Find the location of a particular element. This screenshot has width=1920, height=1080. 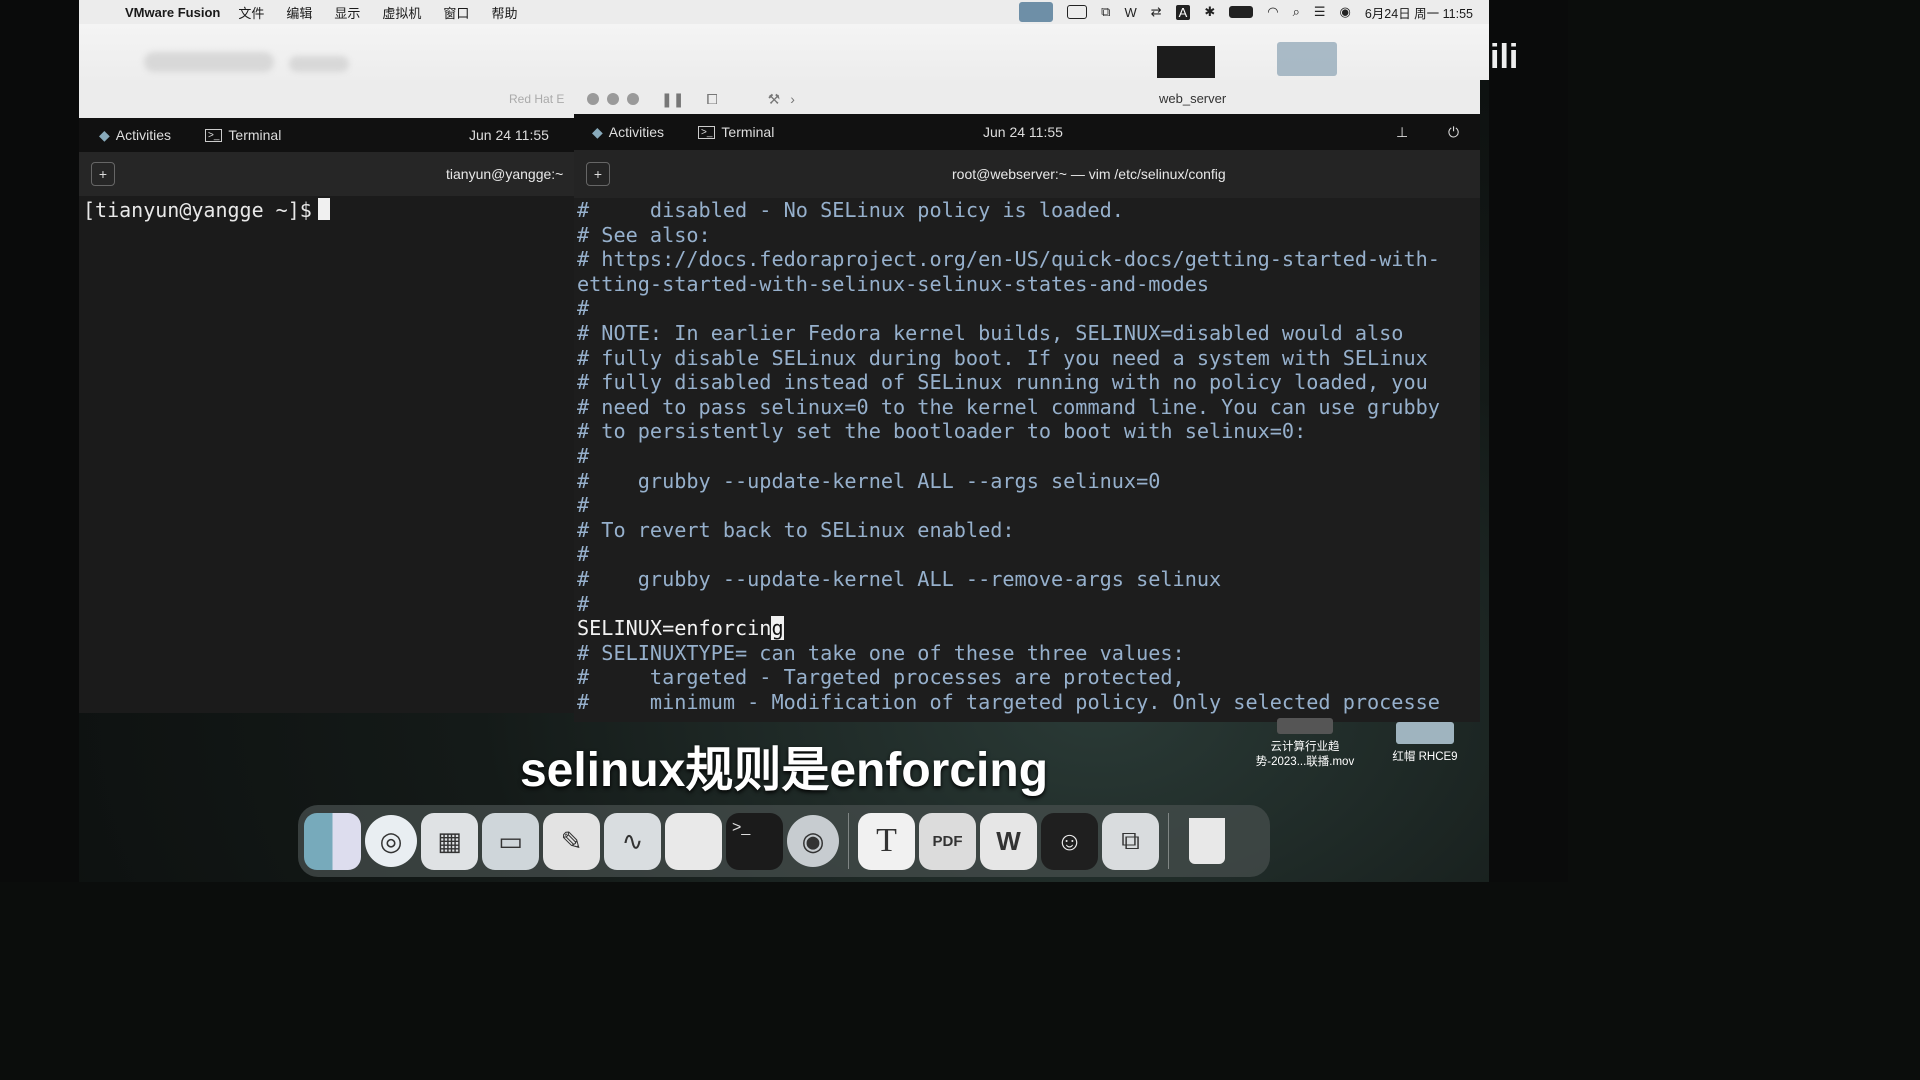

close-button is located at coordinates (593, 99).